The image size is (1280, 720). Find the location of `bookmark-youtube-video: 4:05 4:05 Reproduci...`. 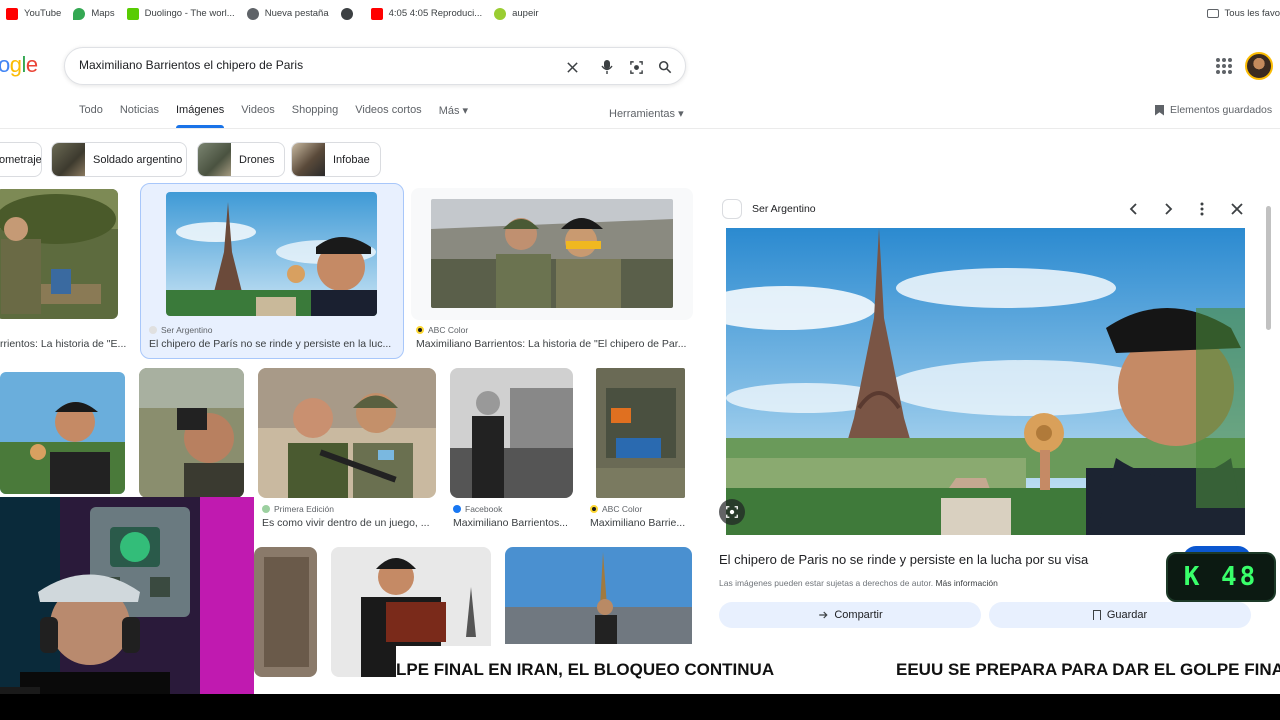

bookmark-youtube-video: 4:05 4:05 Reproduci... is located at coordinates (426, 13).